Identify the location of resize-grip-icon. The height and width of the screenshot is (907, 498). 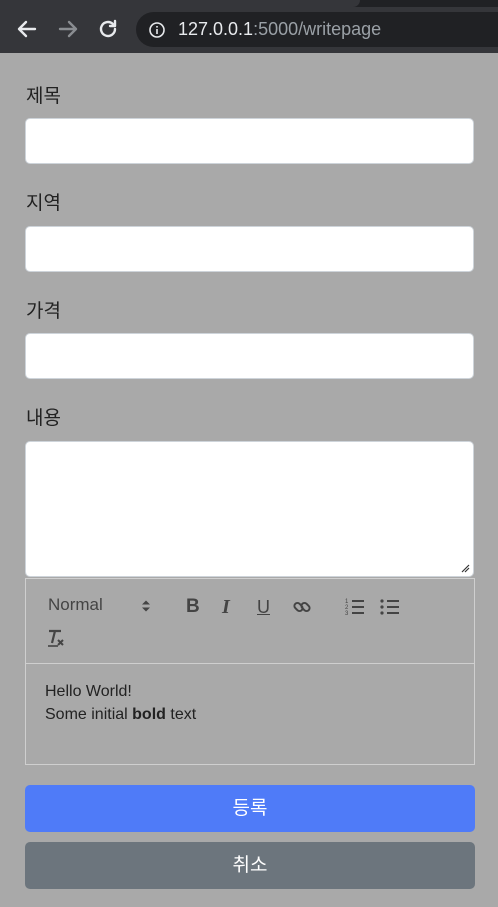
(465, 568).